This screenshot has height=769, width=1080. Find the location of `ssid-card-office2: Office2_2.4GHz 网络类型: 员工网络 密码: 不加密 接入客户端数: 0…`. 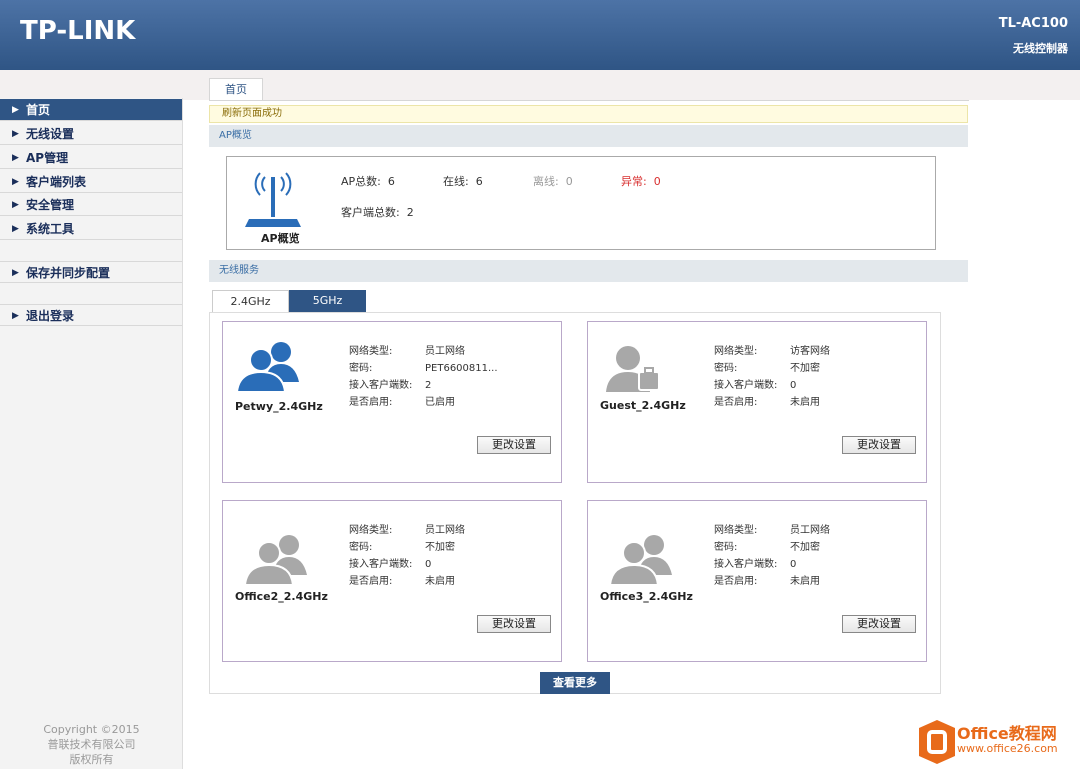

ssid-card-office2: Office2_2.4GHz 网络类型: 员工网络 密码: 不加密 接入客户端数: 0… is located at coordinates (392, 581).